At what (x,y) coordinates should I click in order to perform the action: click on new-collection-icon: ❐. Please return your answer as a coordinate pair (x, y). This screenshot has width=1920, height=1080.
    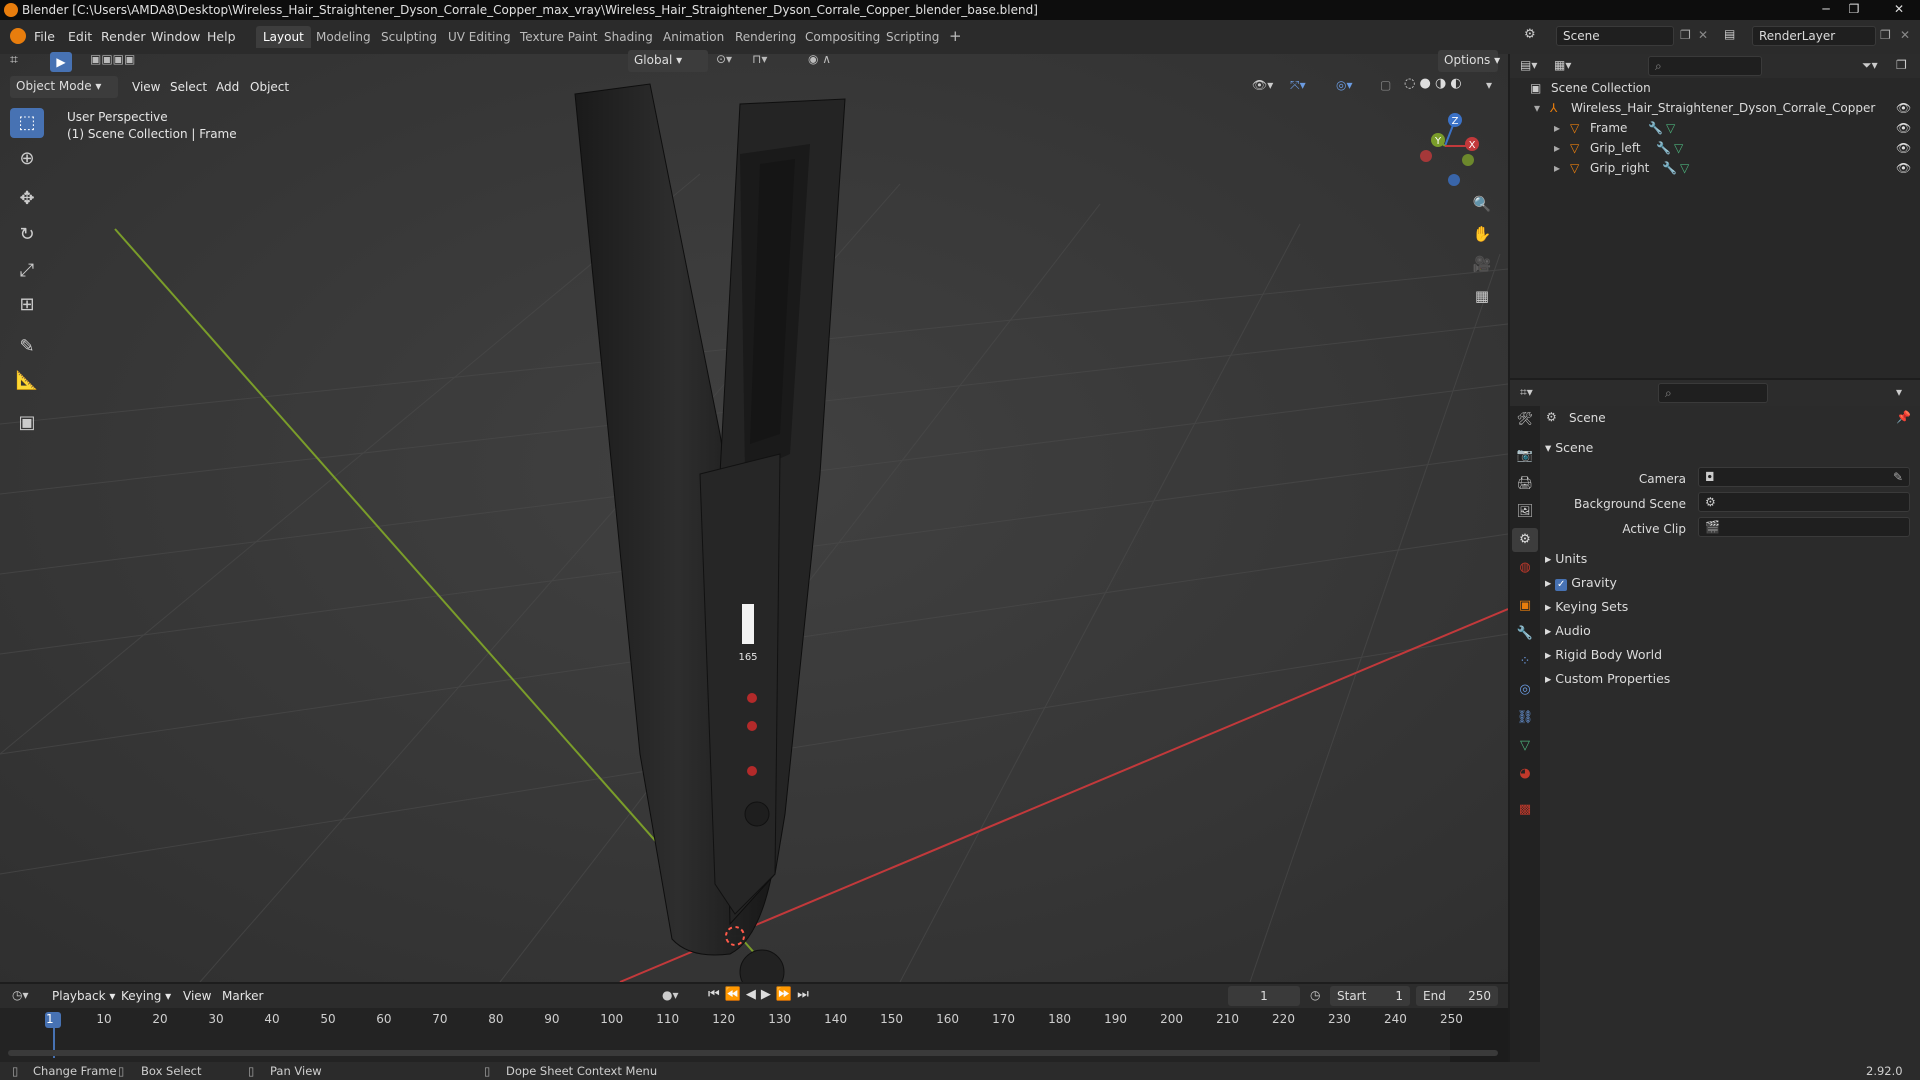
    Looking at the image, I should click on (1901, 65).